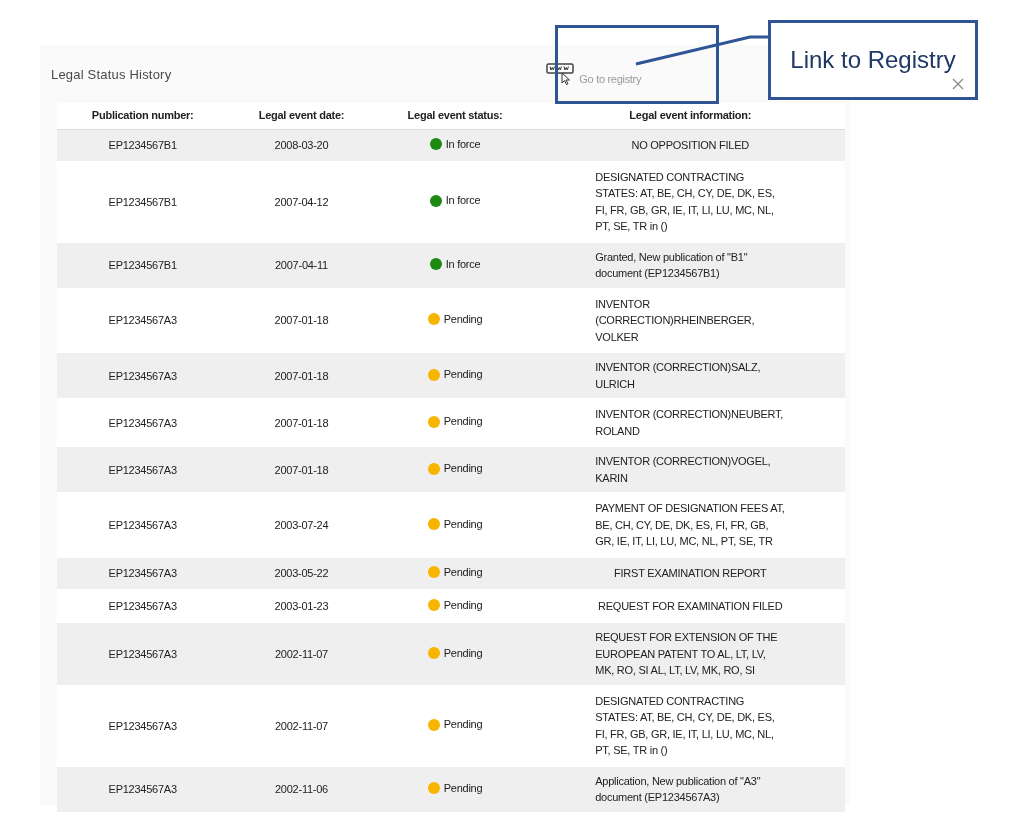 This screenshot has height=823, width=1024. I want to click on event-information: FIRST EXAMINATION REPORT, so click(690, 573).